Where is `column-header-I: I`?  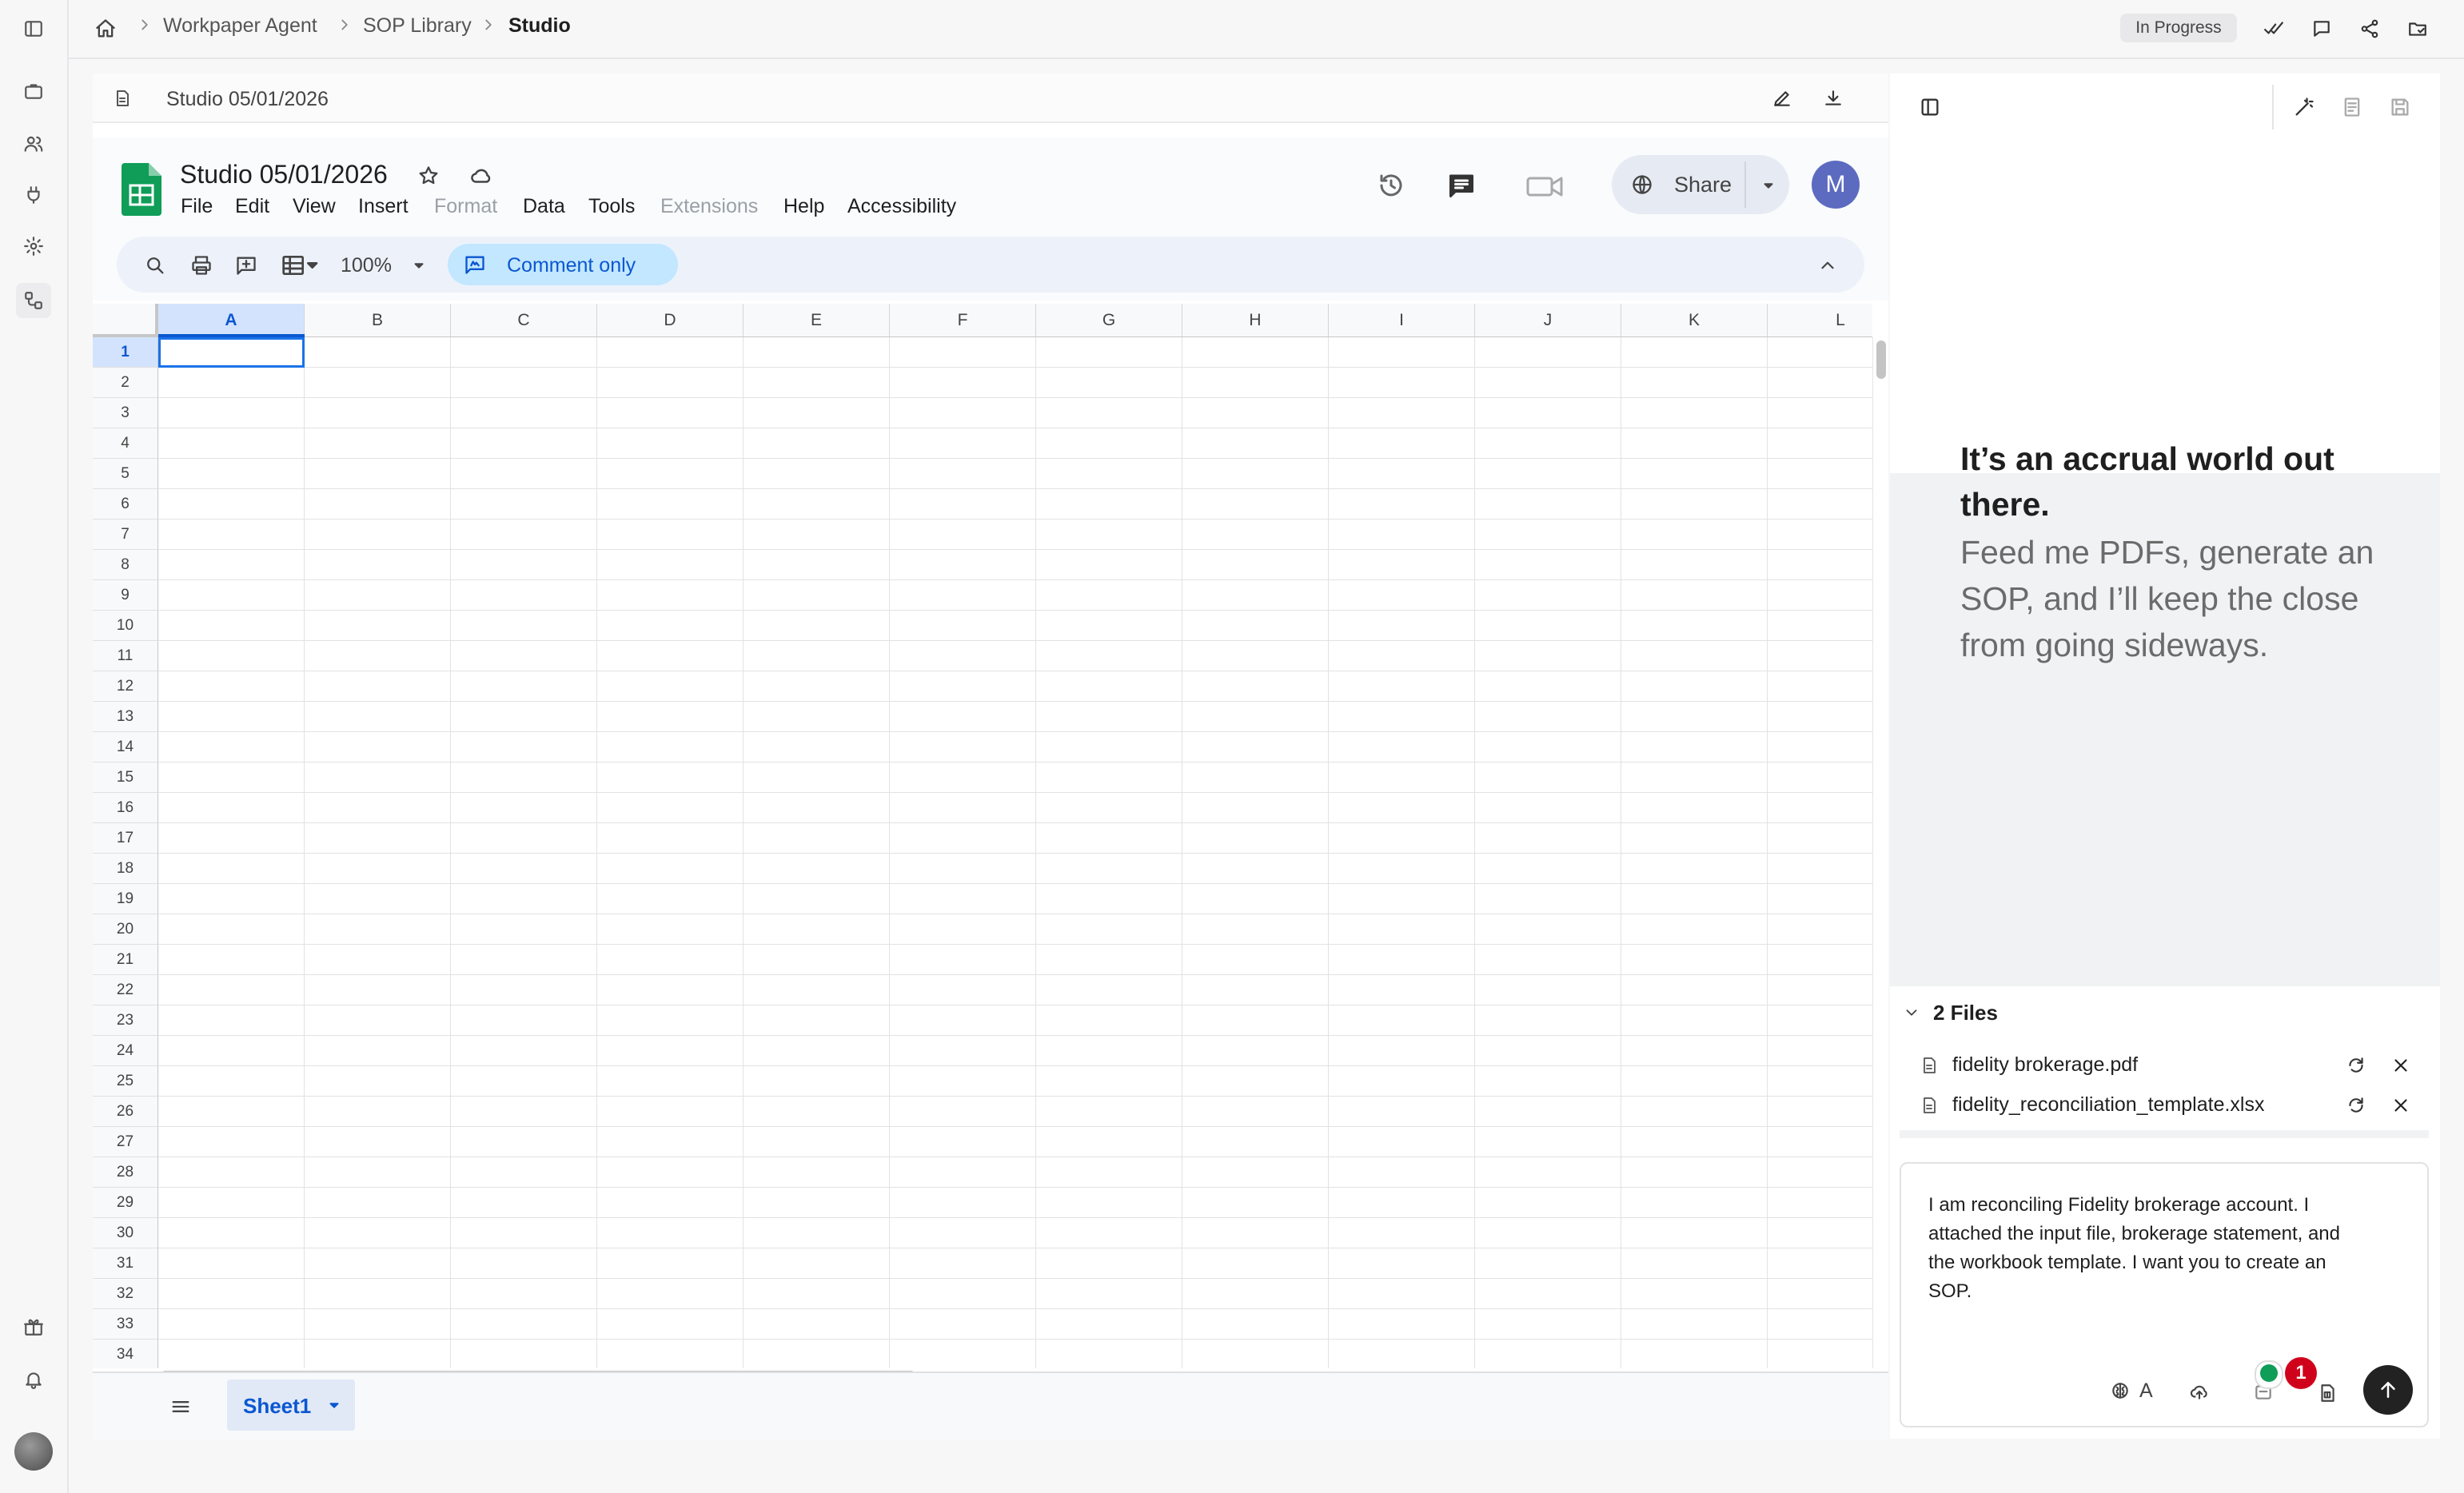 column-header-I: I is located at coordinates (1402, 320).